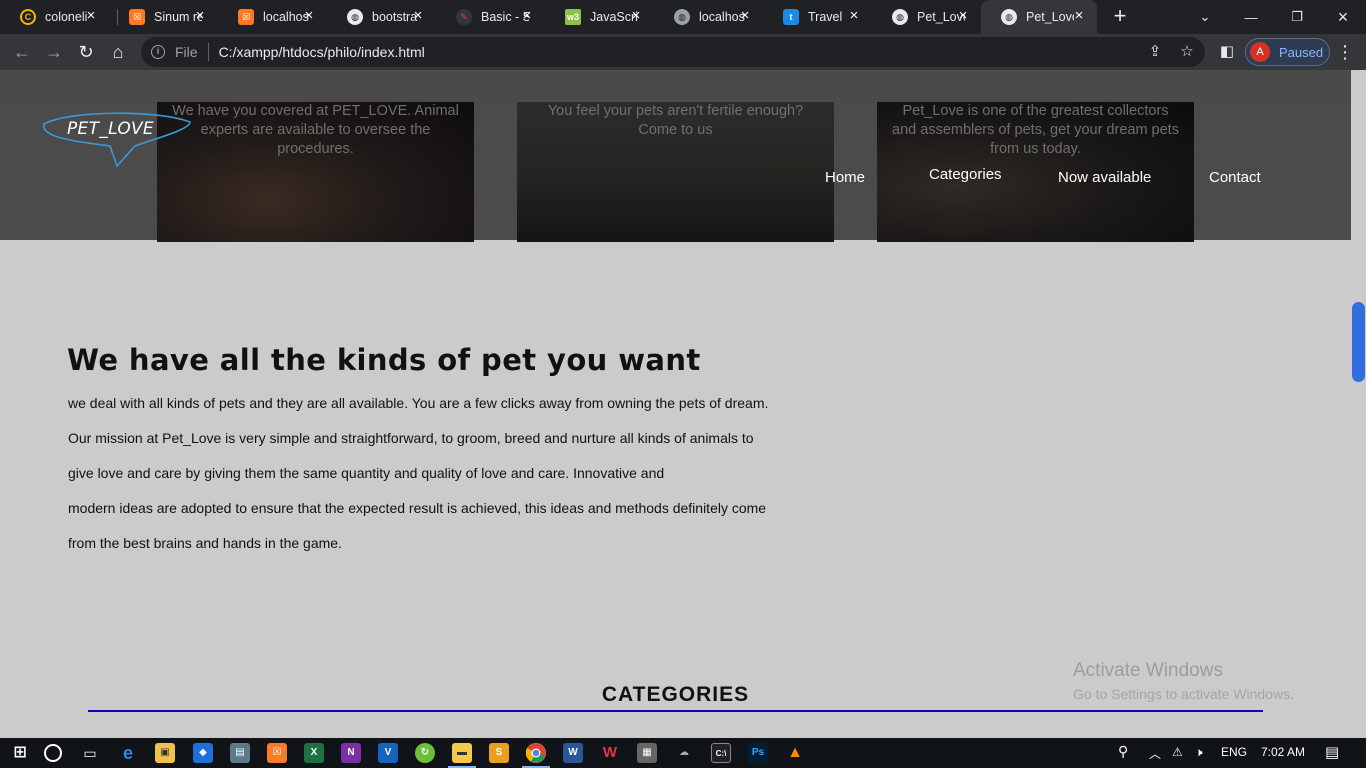 This screenshot has width=1366, height=768. I want to click on volume-muted-icon: 🕨, so click(1199, 752).